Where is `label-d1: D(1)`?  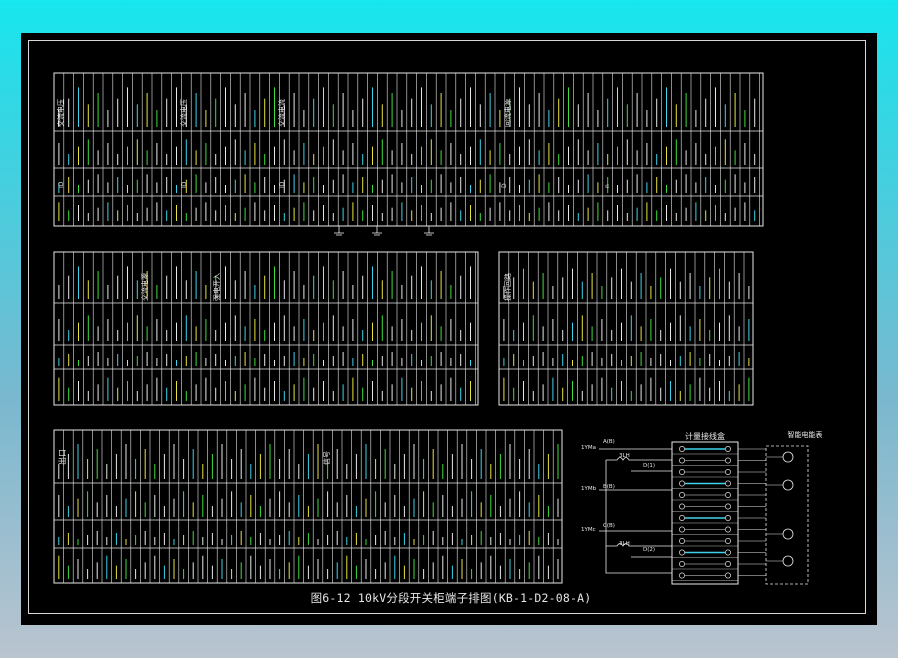
label-d1: D(1) is located at coordinates (649, 466).